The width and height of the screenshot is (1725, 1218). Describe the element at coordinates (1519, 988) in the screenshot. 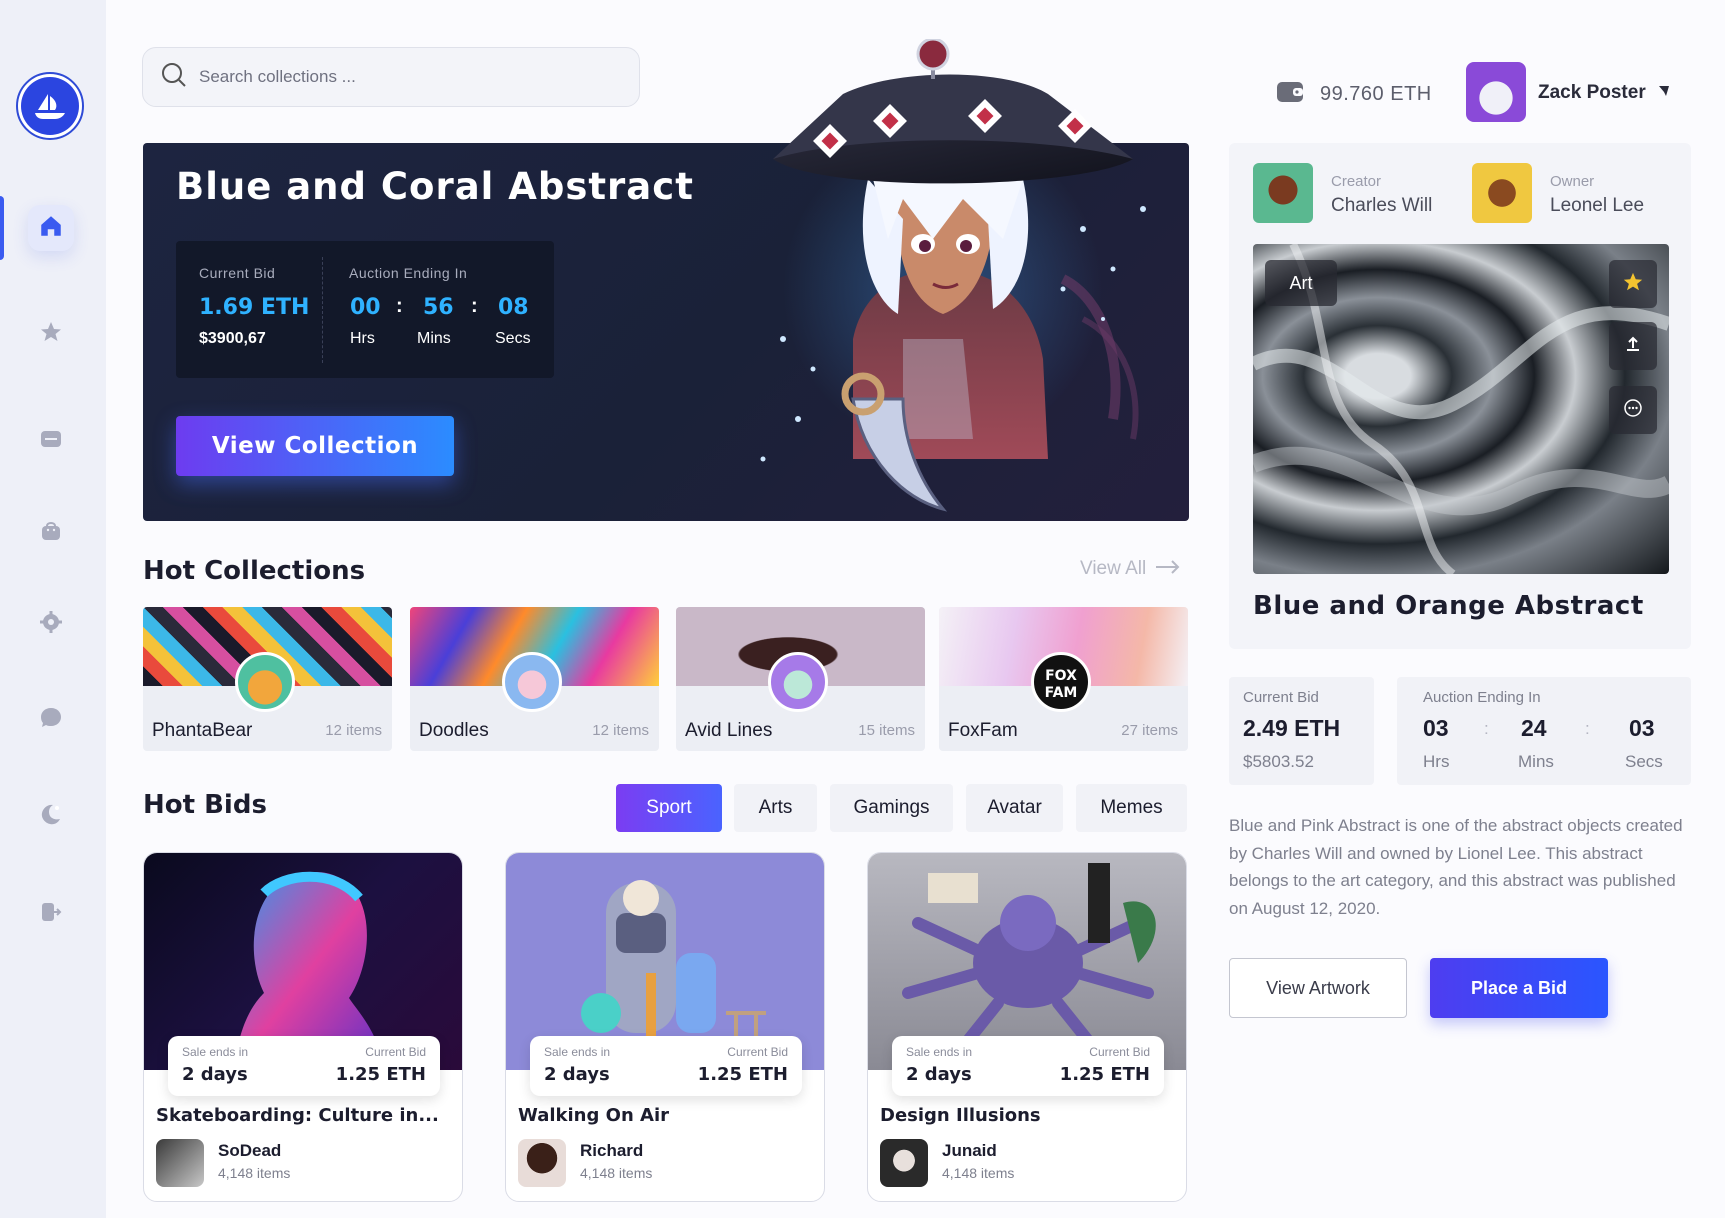

I see `place-bid-button: Place a Bid` at that location.